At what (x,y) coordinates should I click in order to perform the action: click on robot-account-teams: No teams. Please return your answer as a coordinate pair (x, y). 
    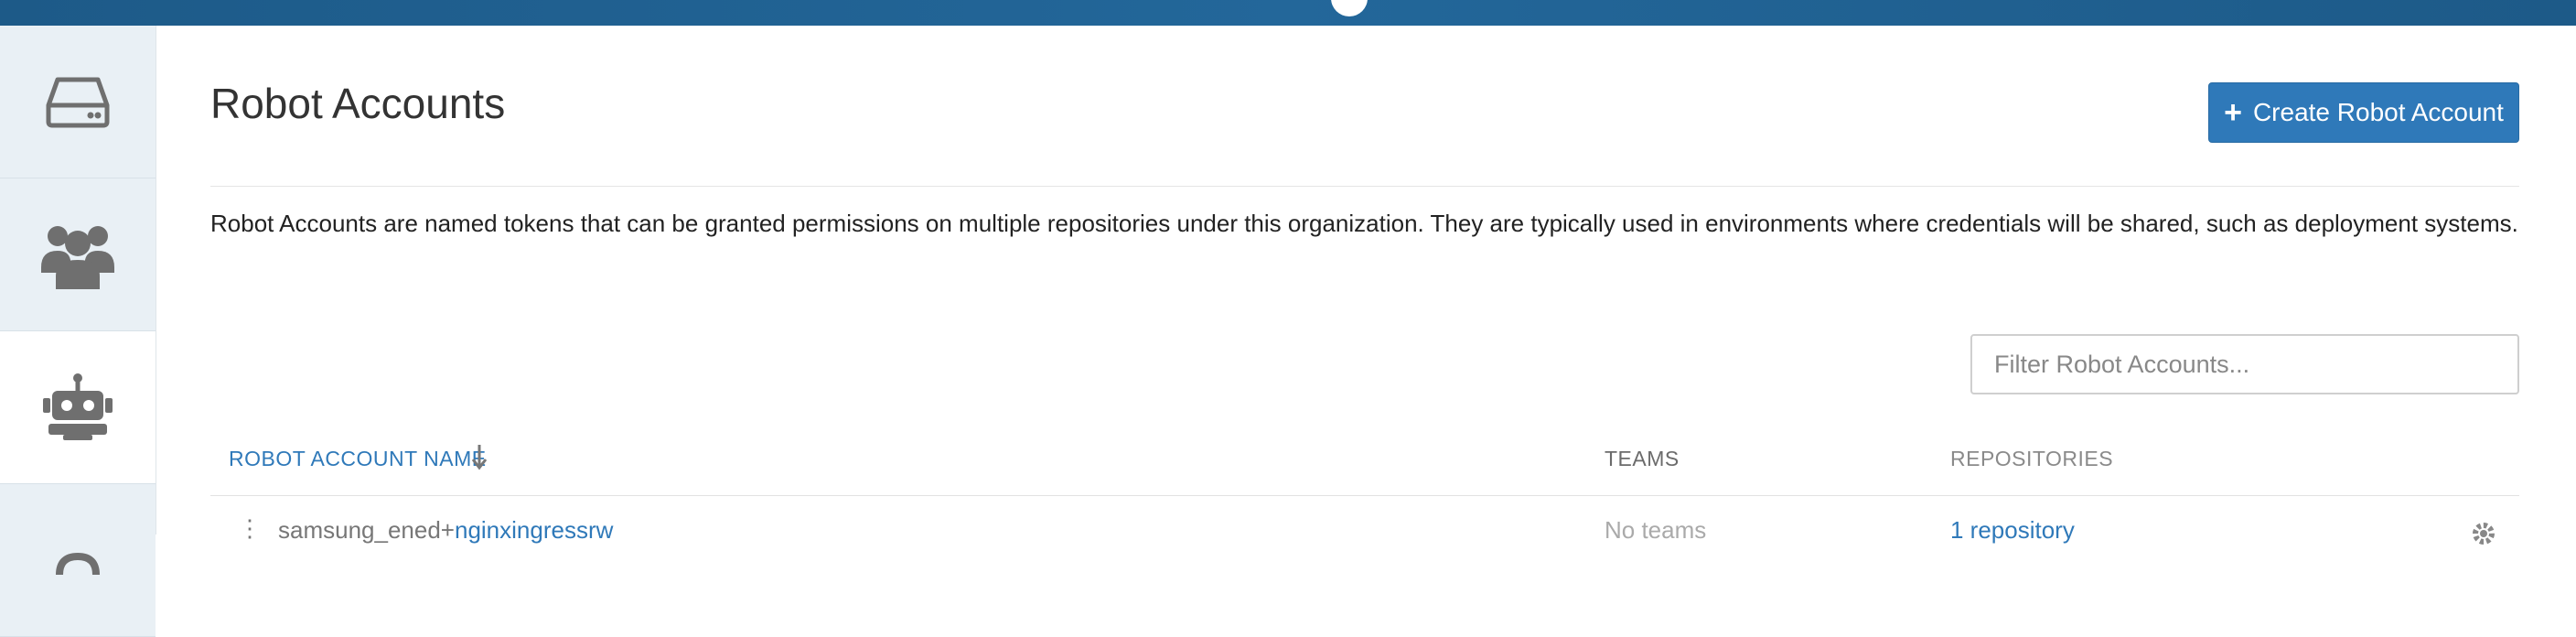
    Looking at the image, I should click on (1656, 530).